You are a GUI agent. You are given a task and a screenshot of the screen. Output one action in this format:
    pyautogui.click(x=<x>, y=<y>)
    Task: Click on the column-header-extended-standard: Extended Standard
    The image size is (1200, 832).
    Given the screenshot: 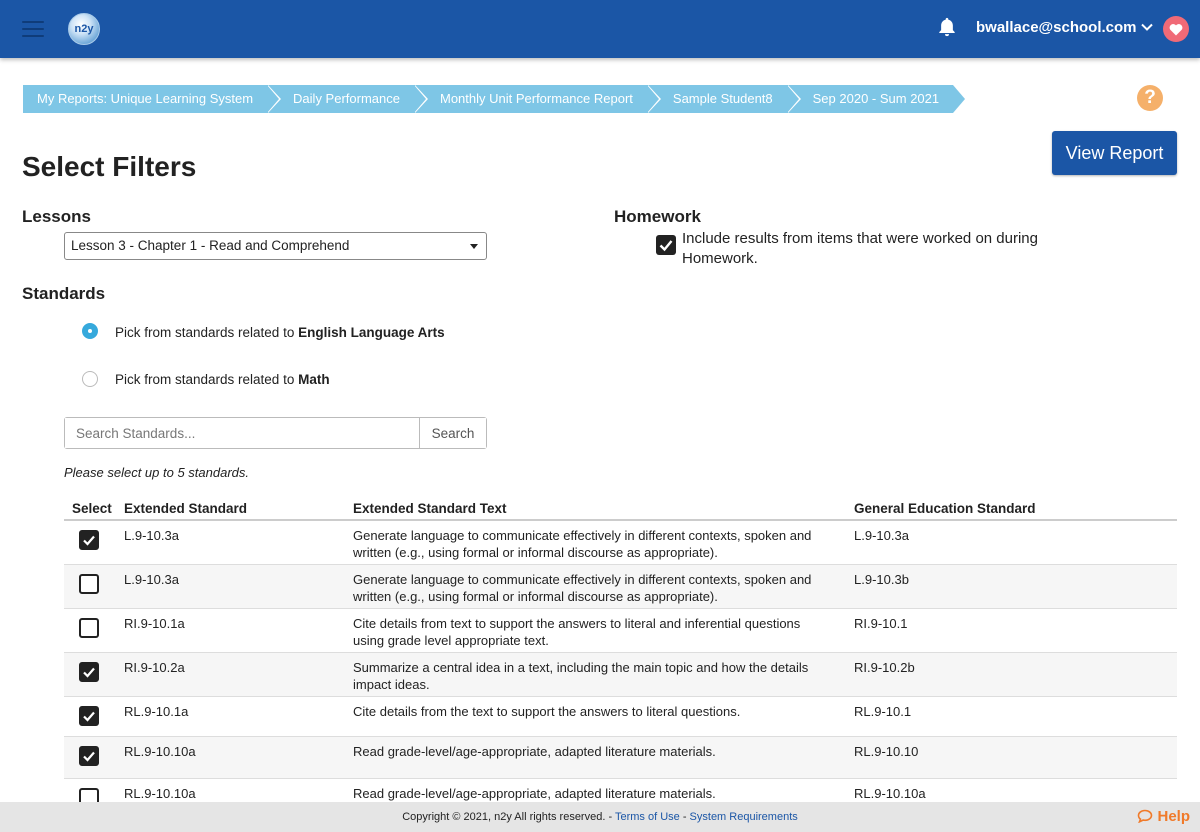 What is the action you would take?
    pyautogui.click(x=186, y=508)
    